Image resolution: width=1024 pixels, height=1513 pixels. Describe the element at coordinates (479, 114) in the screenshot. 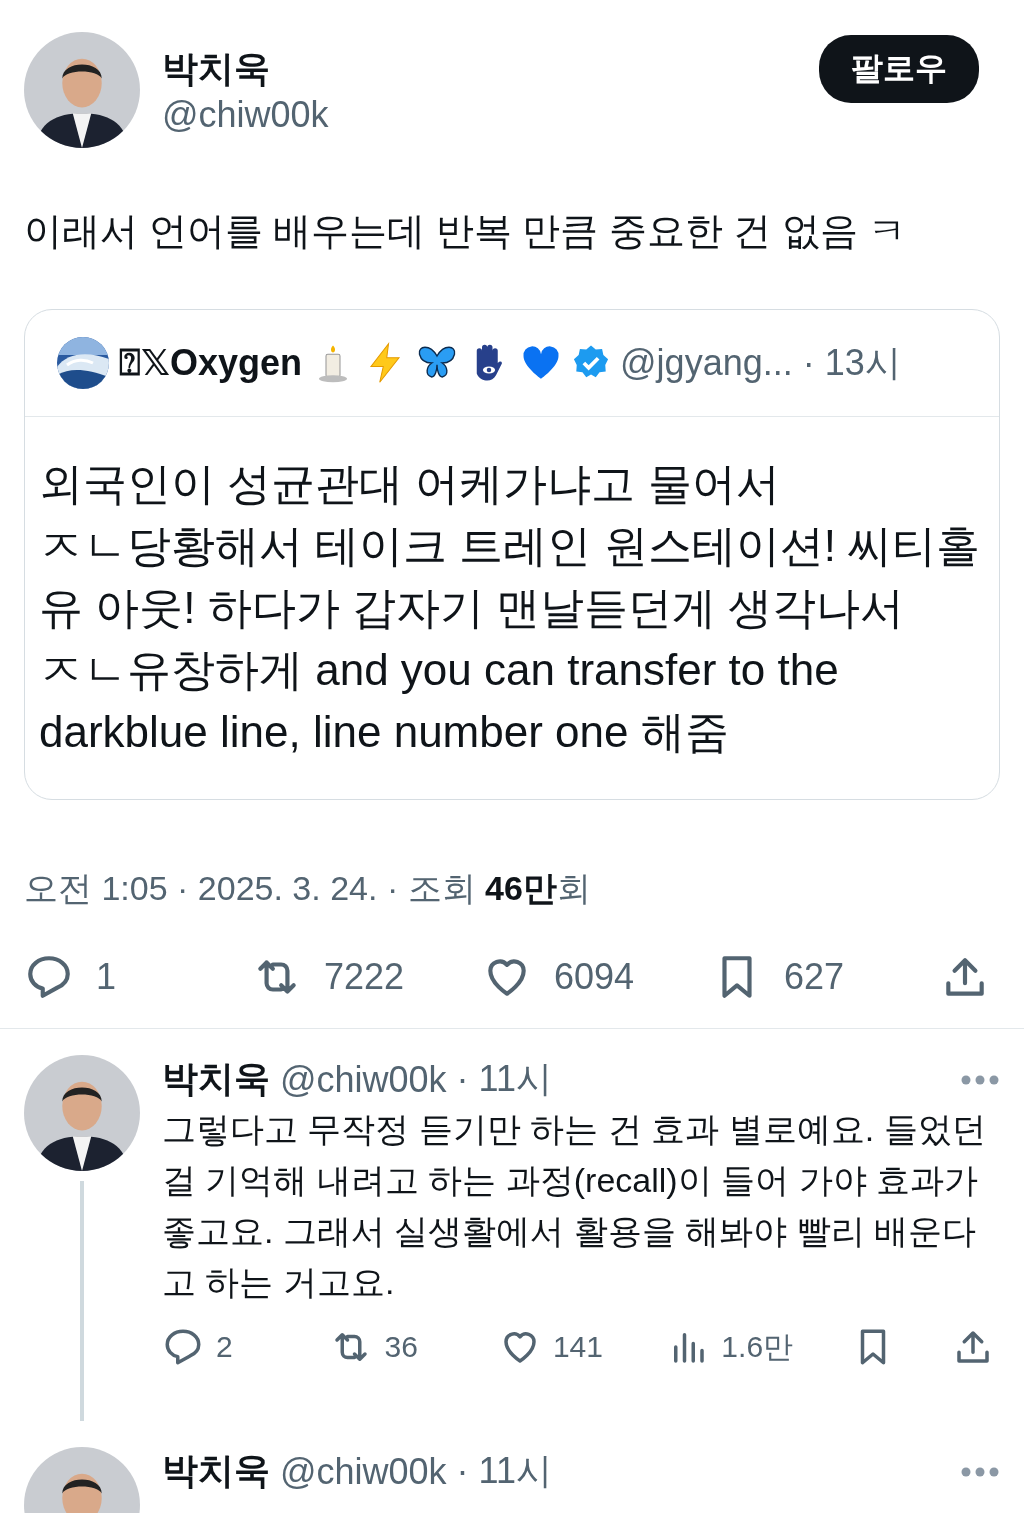

I see `author-handle: @chiw00k` at that location.